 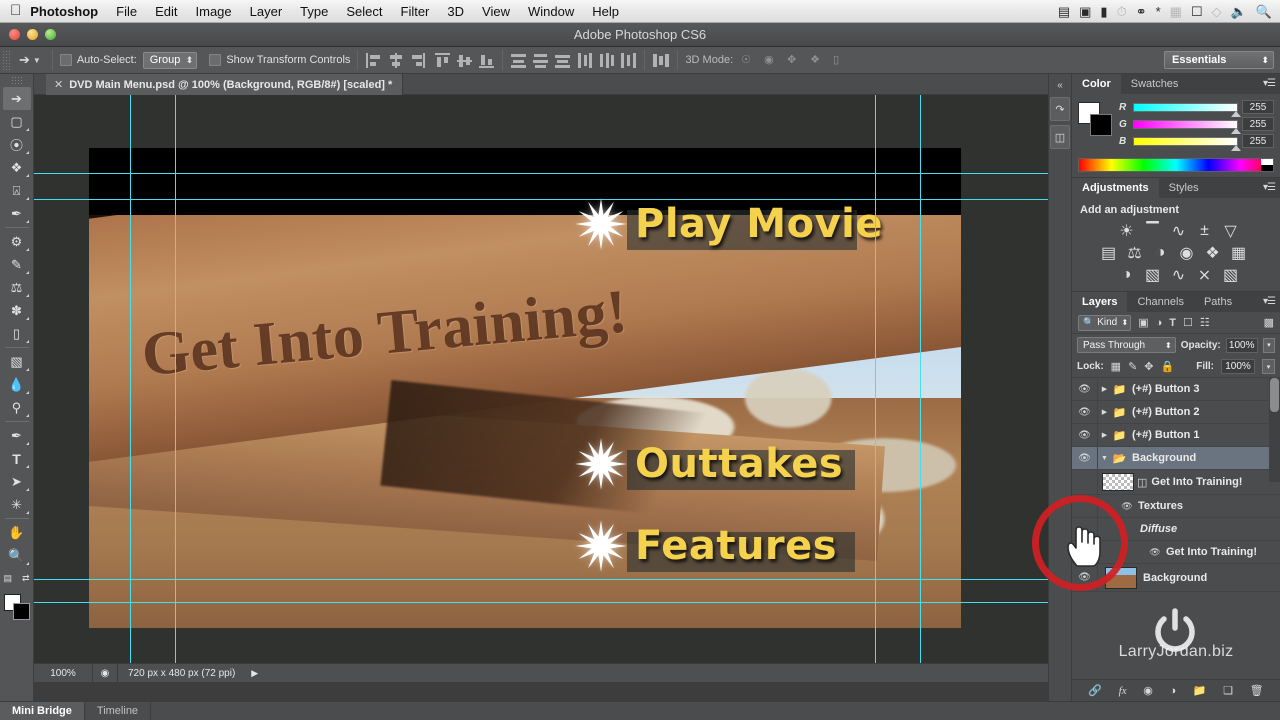 What do you see at coordinates (1274, 395) in the screenshot?
I see `layer-list-scrollbar-thumb` at bounding box center [1274, 395].